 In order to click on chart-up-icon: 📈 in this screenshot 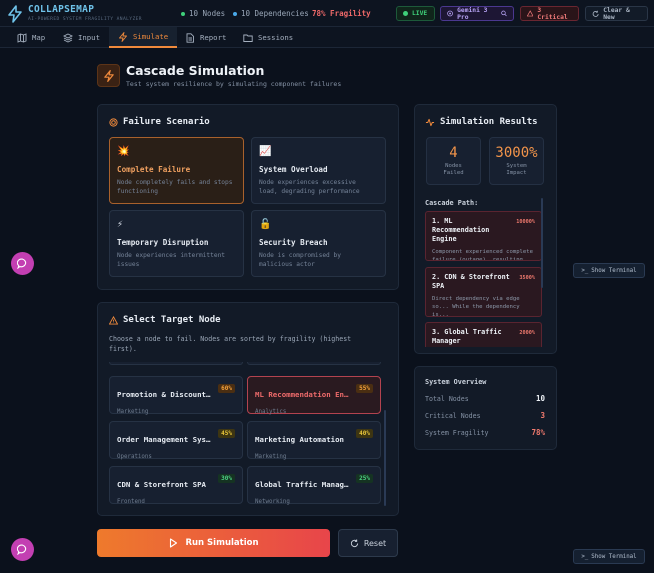, I will do `click(265, 151)`.